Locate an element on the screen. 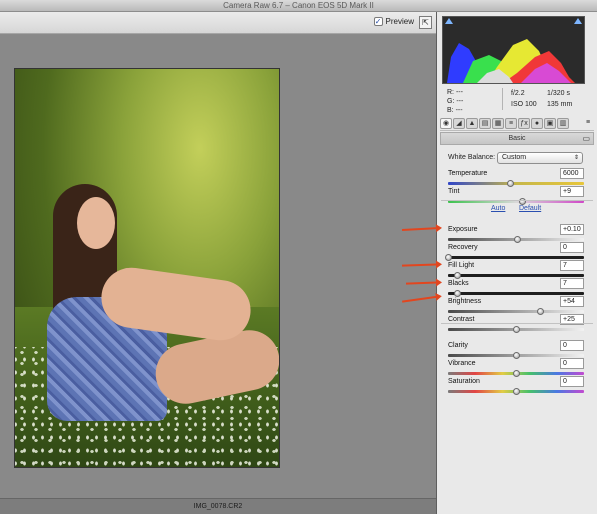  section-title: Basic is located at coordinates (517, 138).